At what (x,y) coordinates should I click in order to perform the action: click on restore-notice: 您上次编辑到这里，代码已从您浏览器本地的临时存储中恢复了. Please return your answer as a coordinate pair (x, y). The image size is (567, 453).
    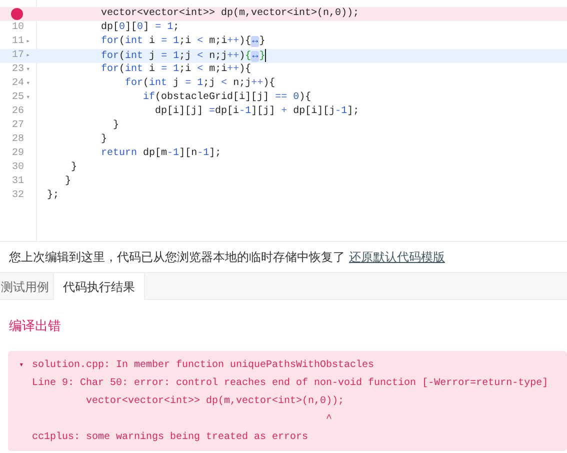
    Looking at the image, I should click on (177, 257).